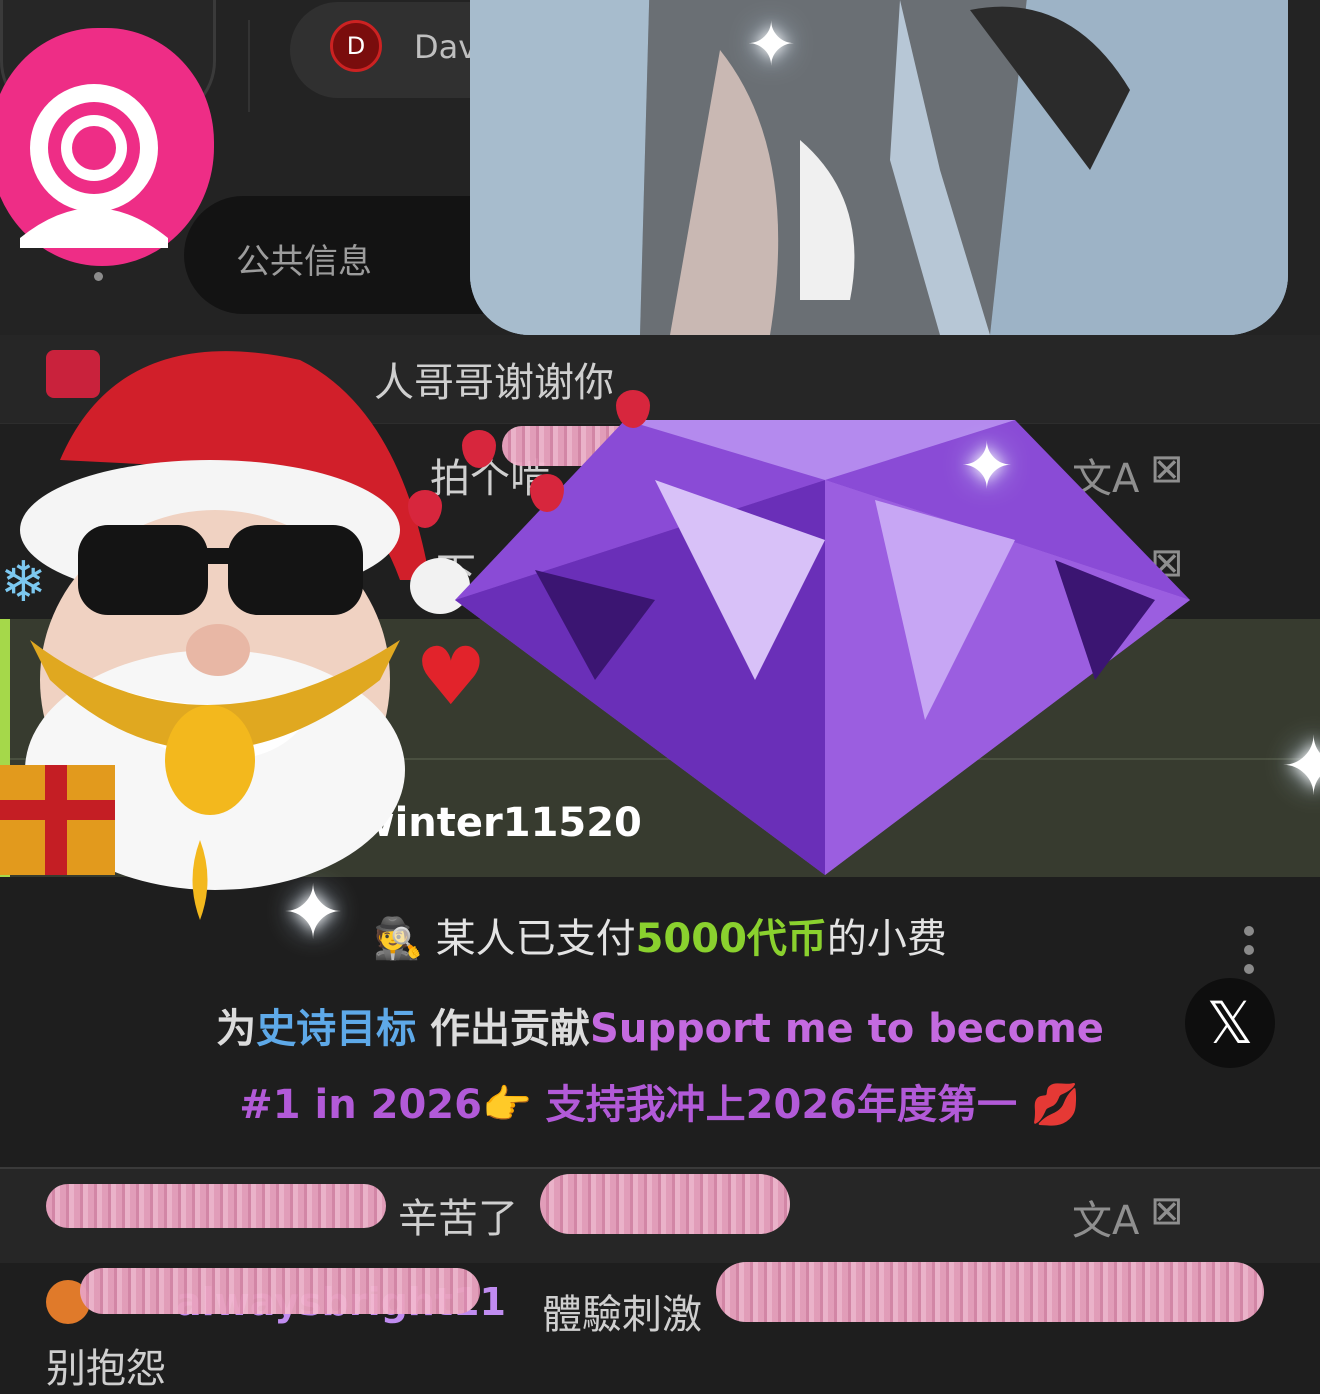 Image resolution: width=1320 pixels, height=1394 pixels. Describe the element at coordinates (23, 582) in the screenshot. I see `snowflake-icon: ❄` at that location.